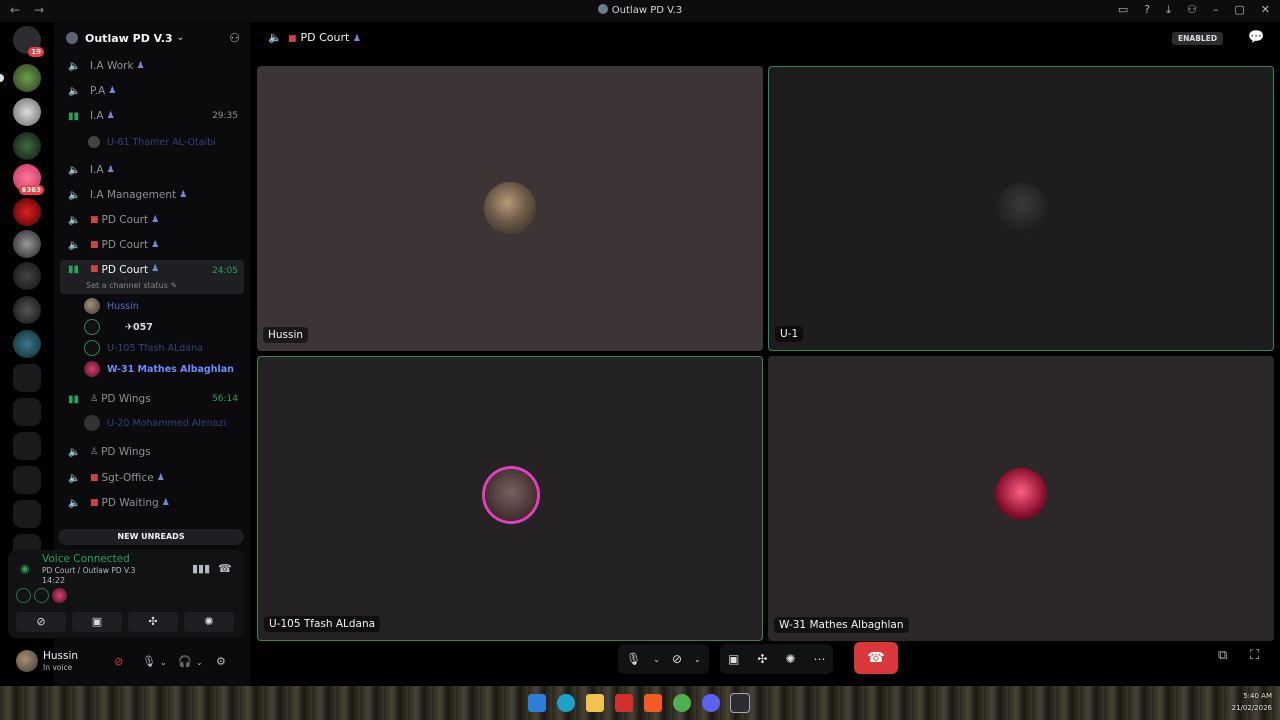 The width and height of the screenshot is (1280, 720). I want to click on voice-status: Voice Connected, so click(86, 559).